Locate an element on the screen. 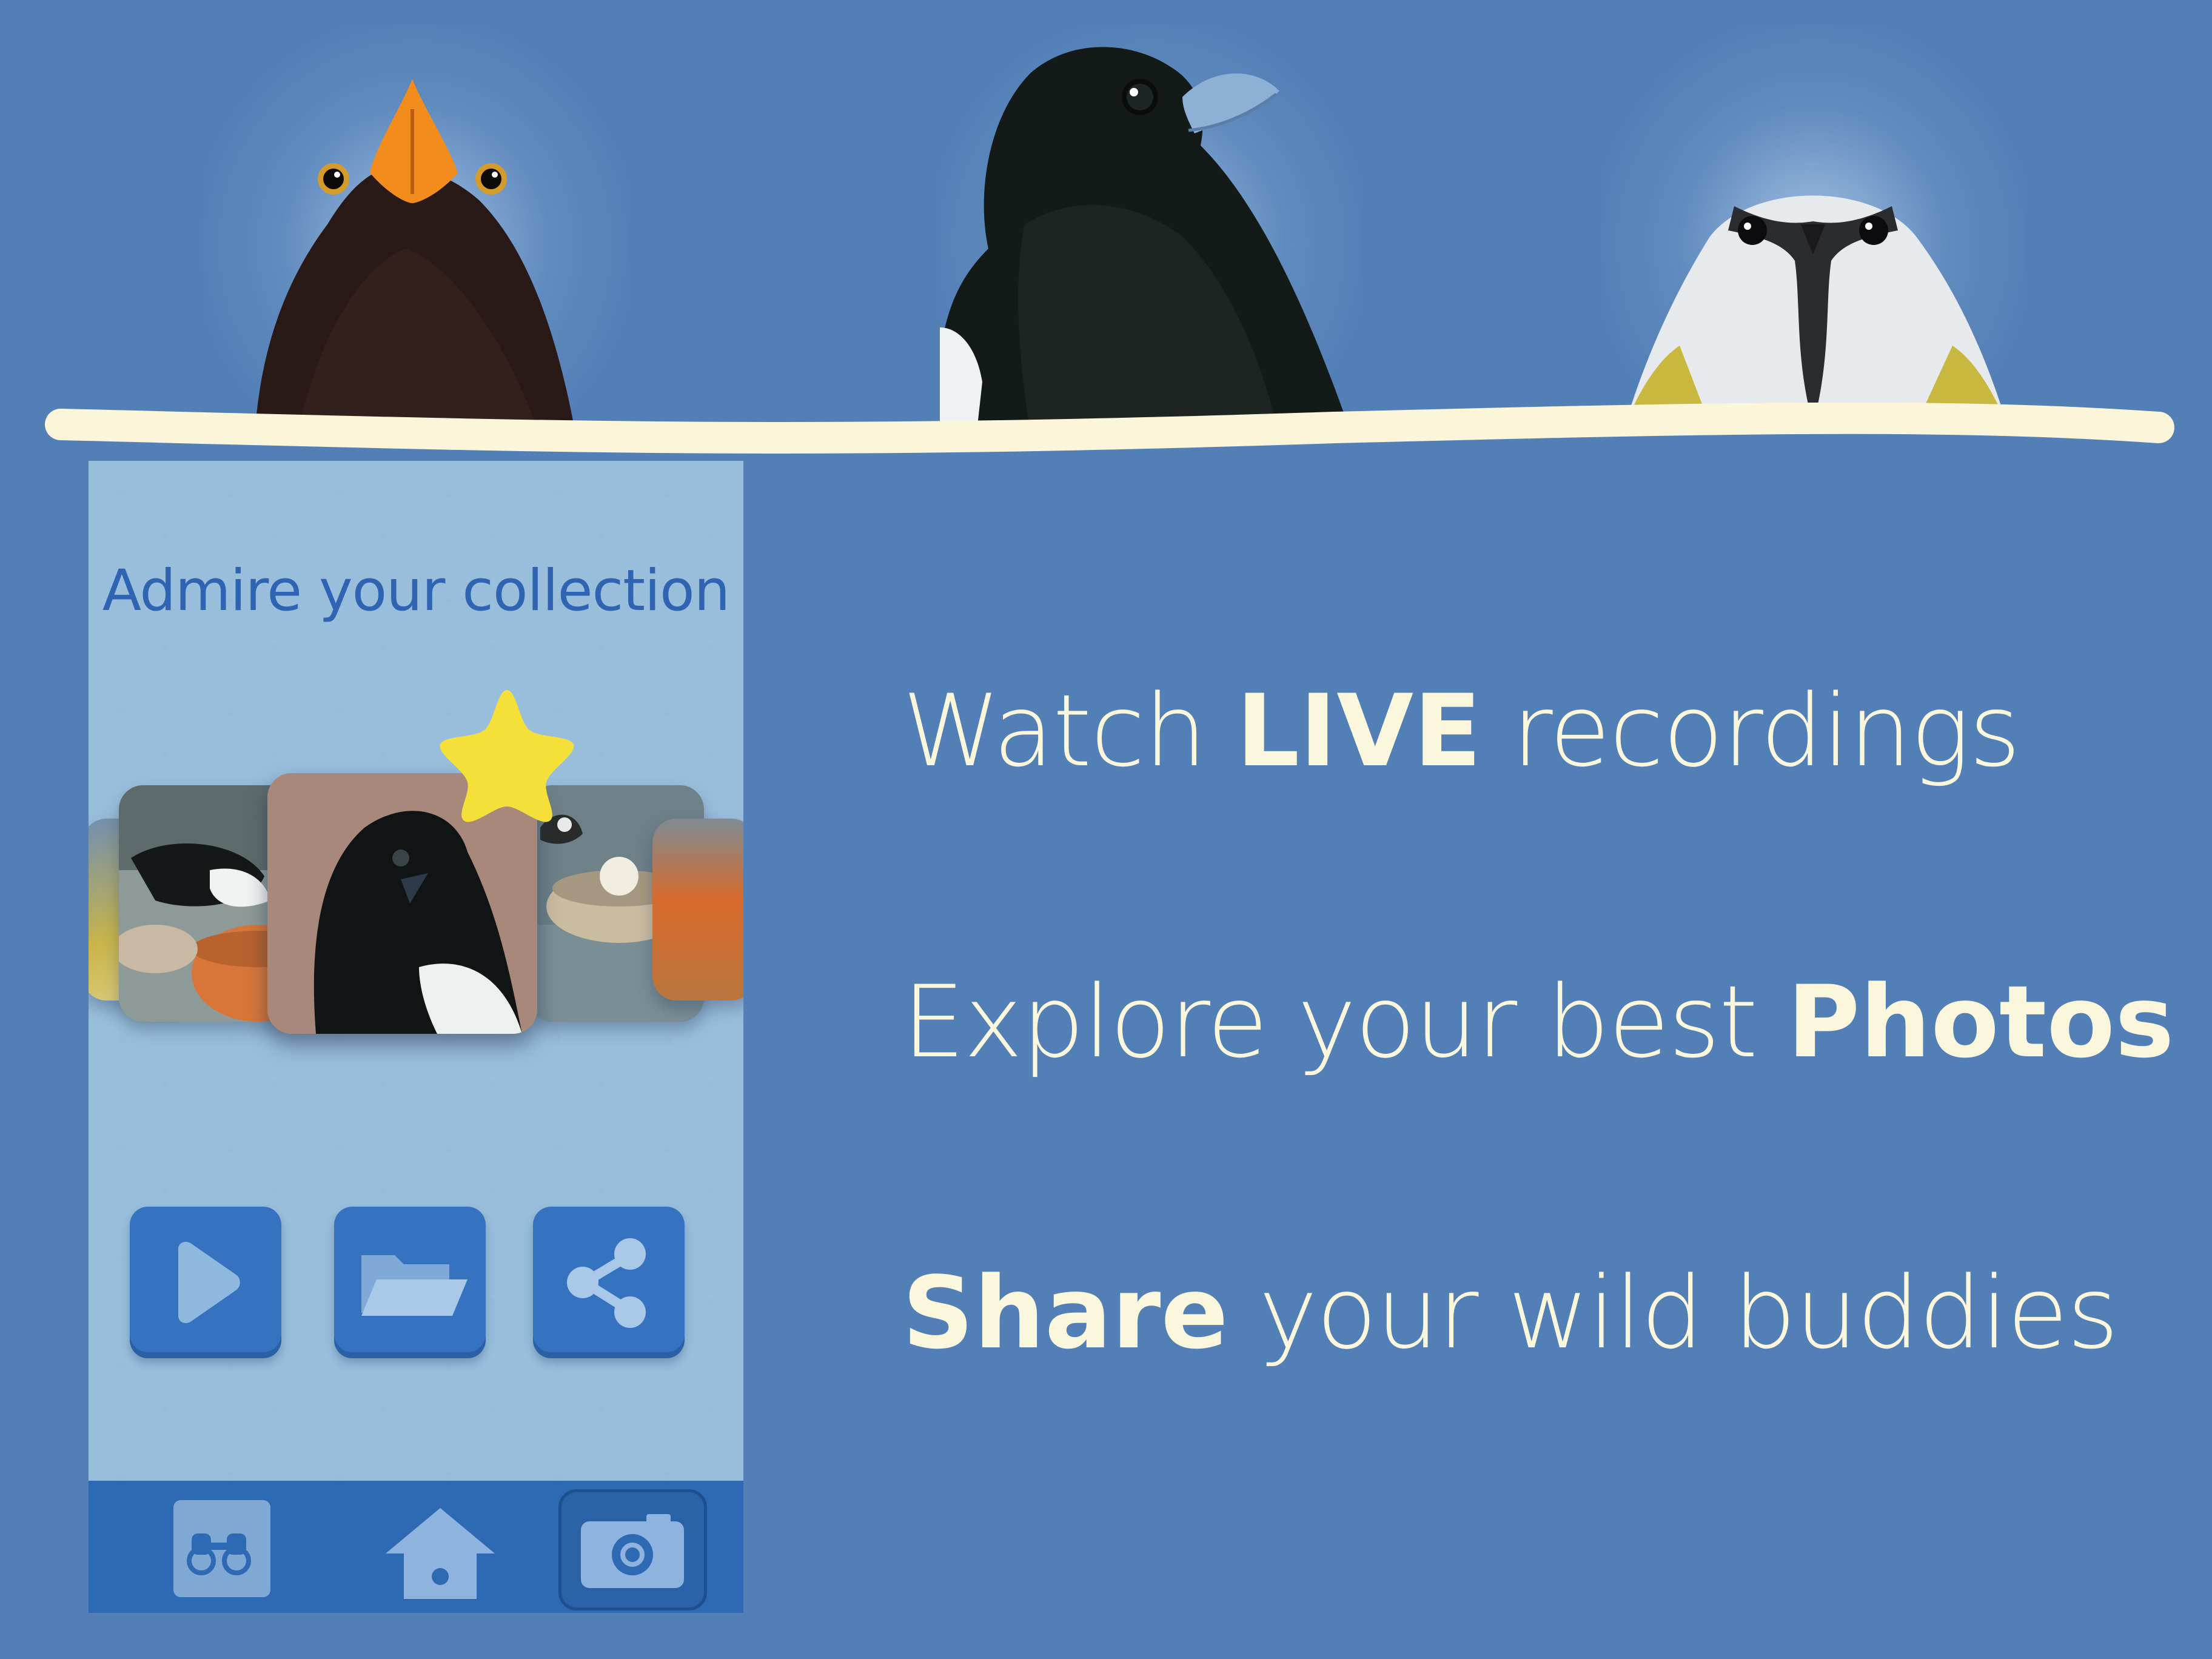 This screenshot has height=1659, width=2212. feature-2-pre: Explore your best is located at coordinates (1345, 1022).